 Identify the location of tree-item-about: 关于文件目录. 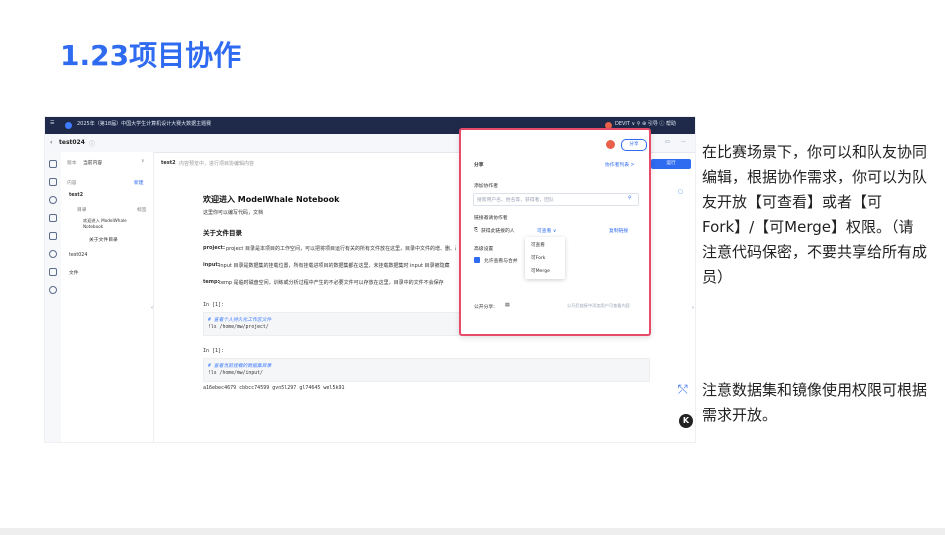
(103, 239).